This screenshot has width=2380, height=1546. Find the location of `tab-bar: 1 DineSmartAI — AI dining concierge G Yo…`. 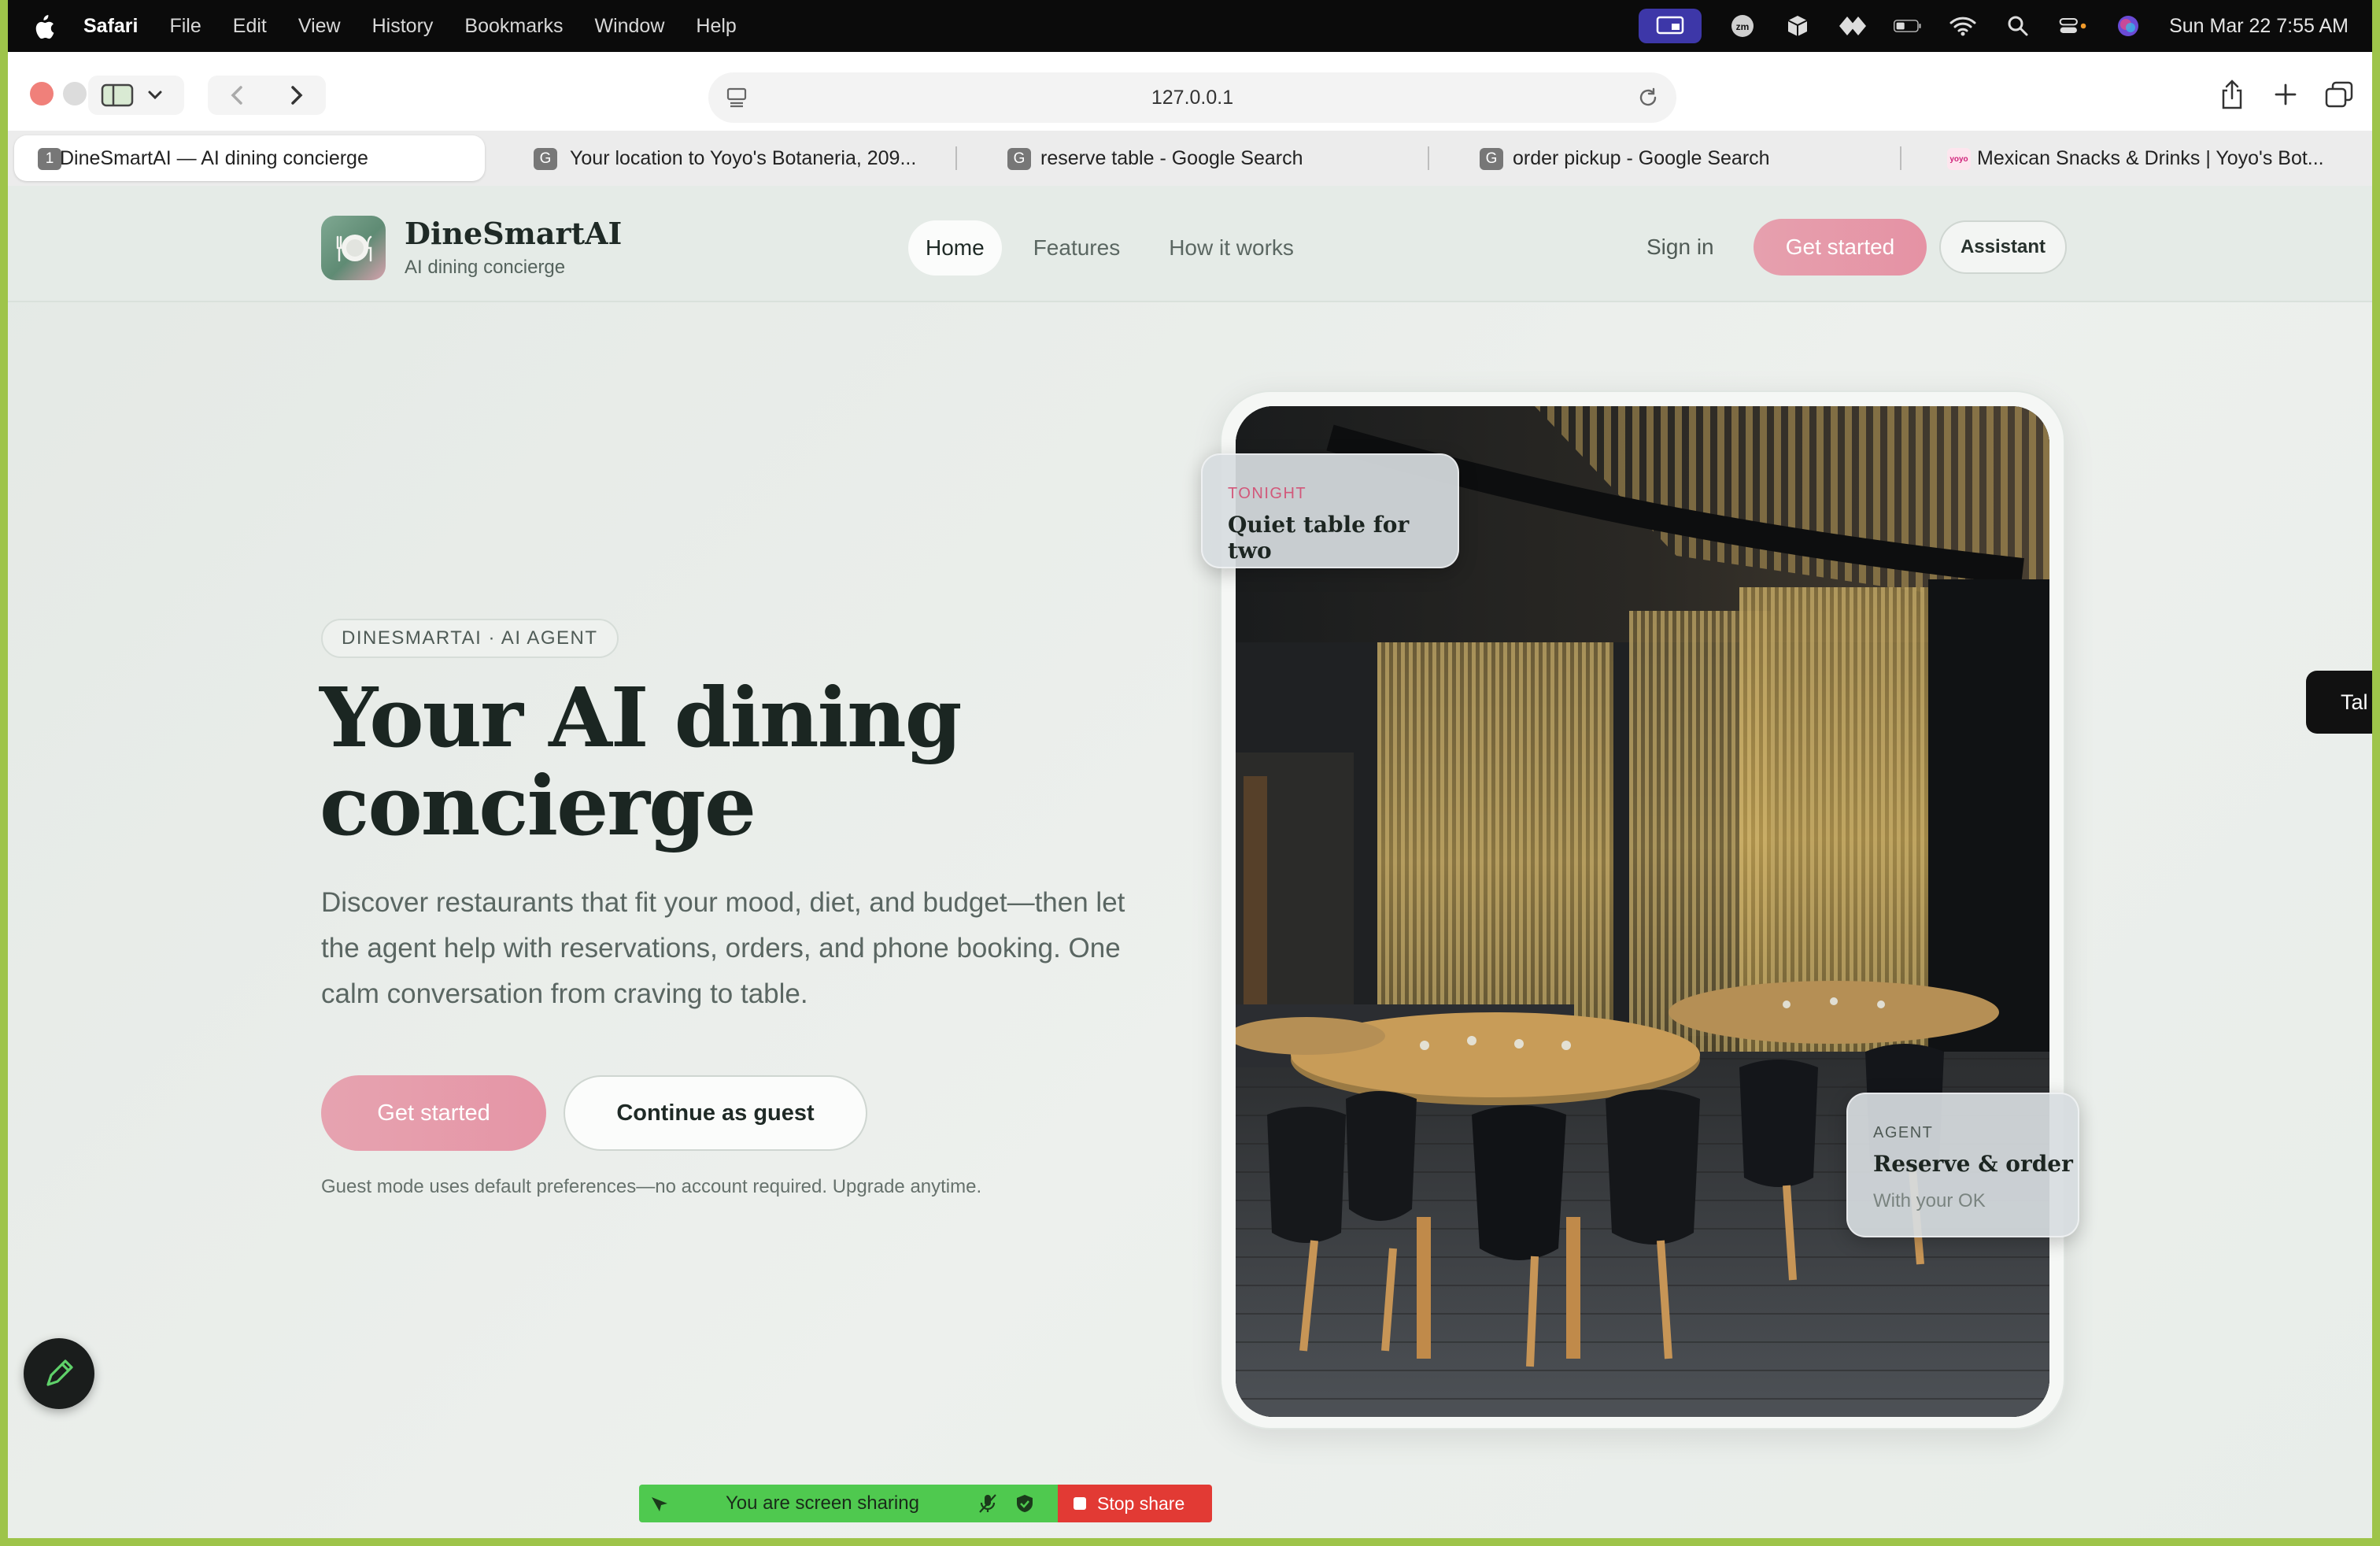

tab-bar: 1 DineSmartAI — AI dining concierge G Yo… is located at coordinates (1190, 158).